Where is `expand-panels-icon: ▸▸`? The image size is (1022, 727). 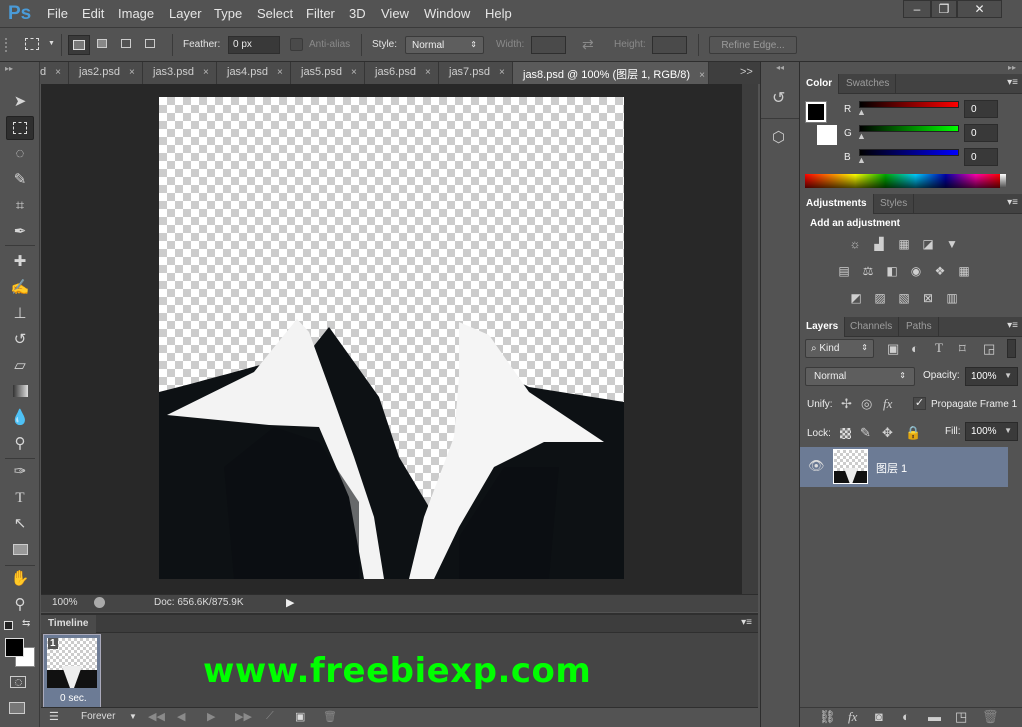
expand-panels-icon: ▸▸ is located at coordinates (1012, 67).